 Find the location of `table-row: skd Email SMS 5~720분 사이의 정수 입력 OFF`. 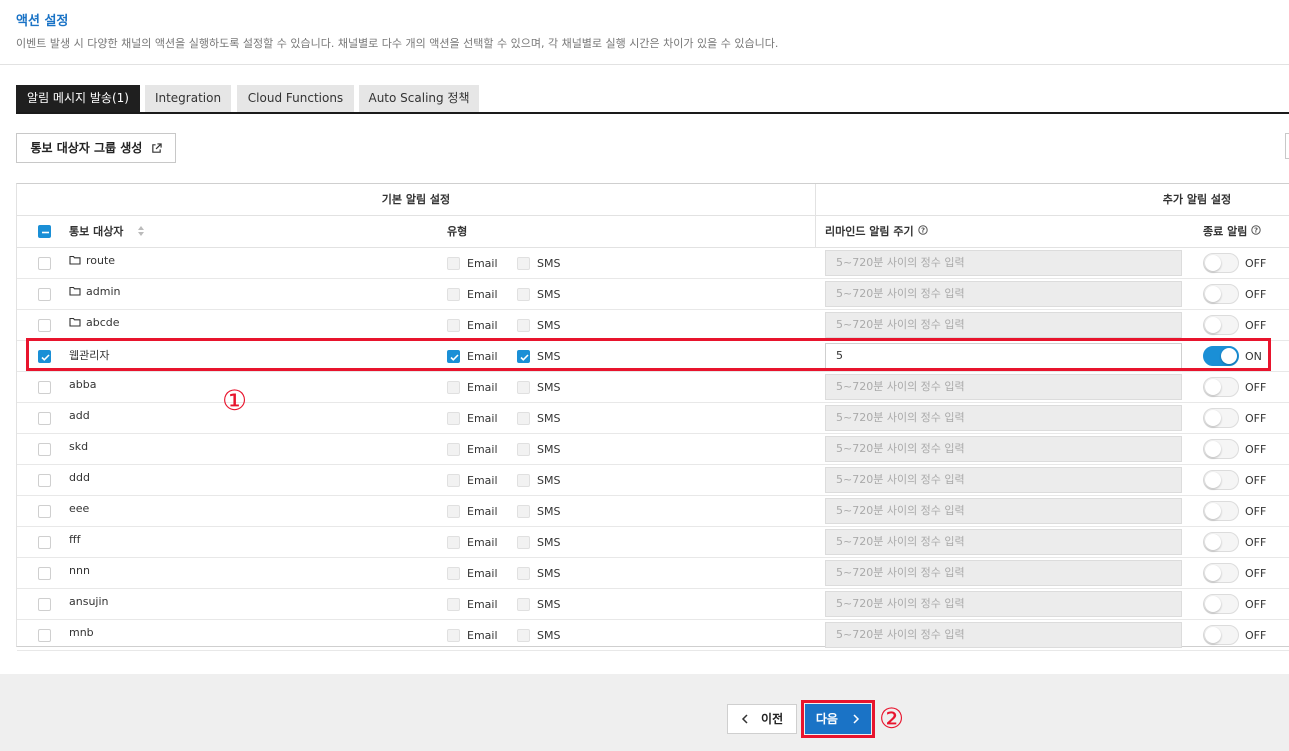

table-row: skd Email SMS 5~720분 사이의 정수 입력 OFF is located at coordinates (653, 449).